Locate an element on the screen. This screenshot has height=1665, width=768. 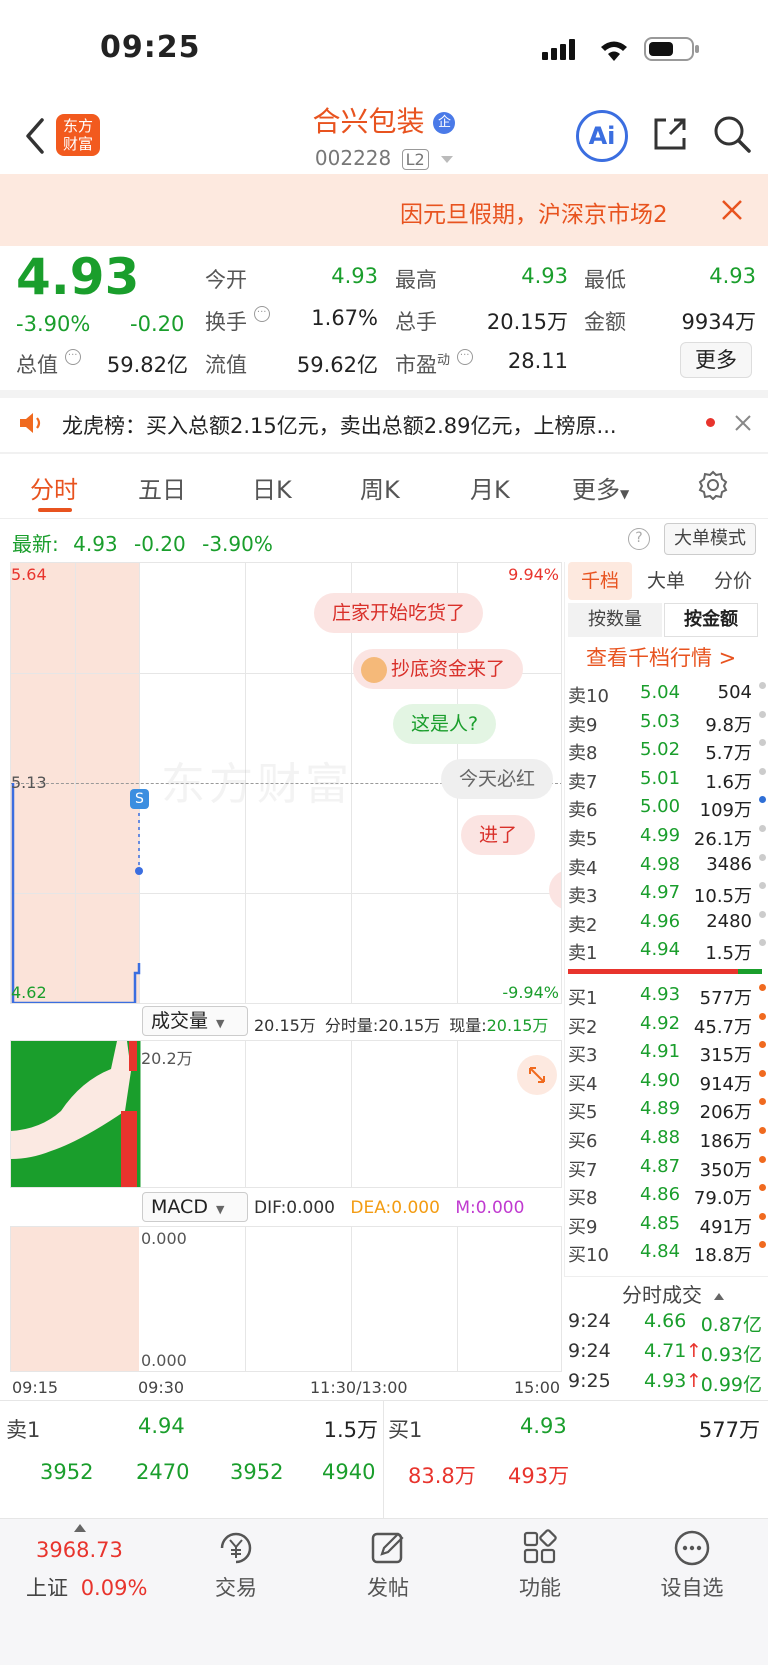
ob-subtab-quantity: 按数量 is located at coordinates (615, 620).